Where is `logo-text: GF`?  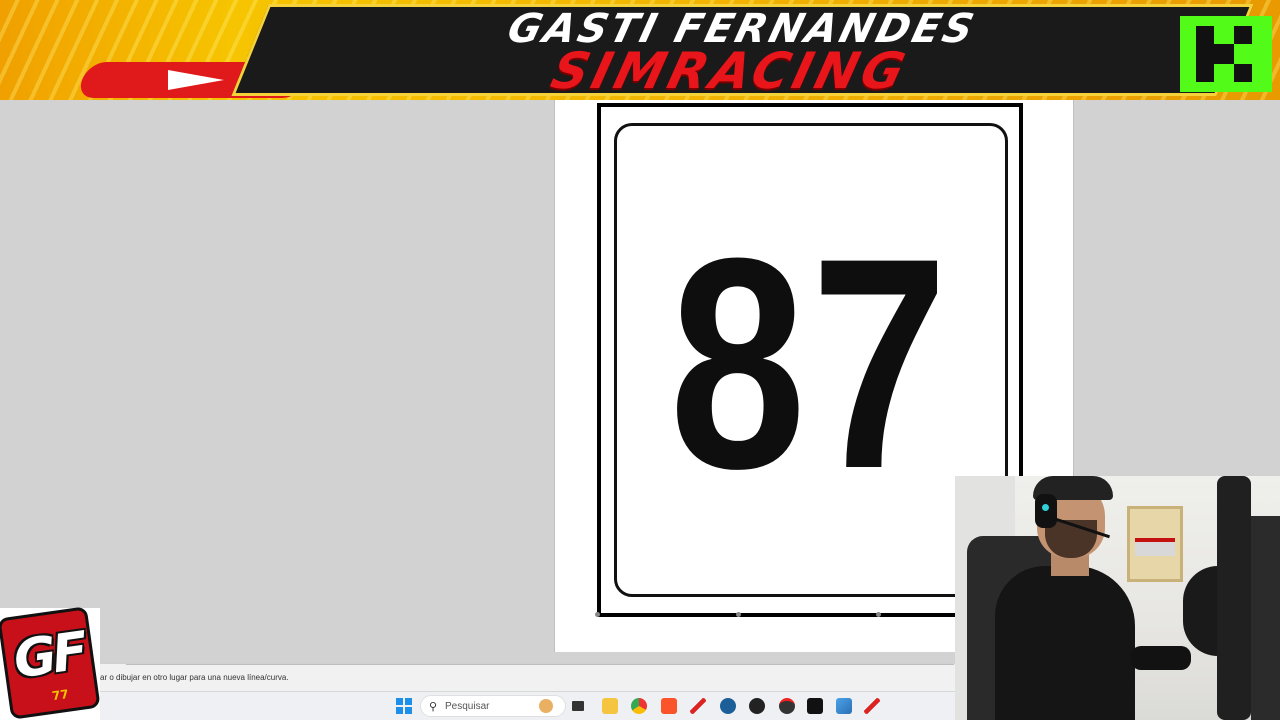
logo-text: GF is located at coordinates (49, 656).